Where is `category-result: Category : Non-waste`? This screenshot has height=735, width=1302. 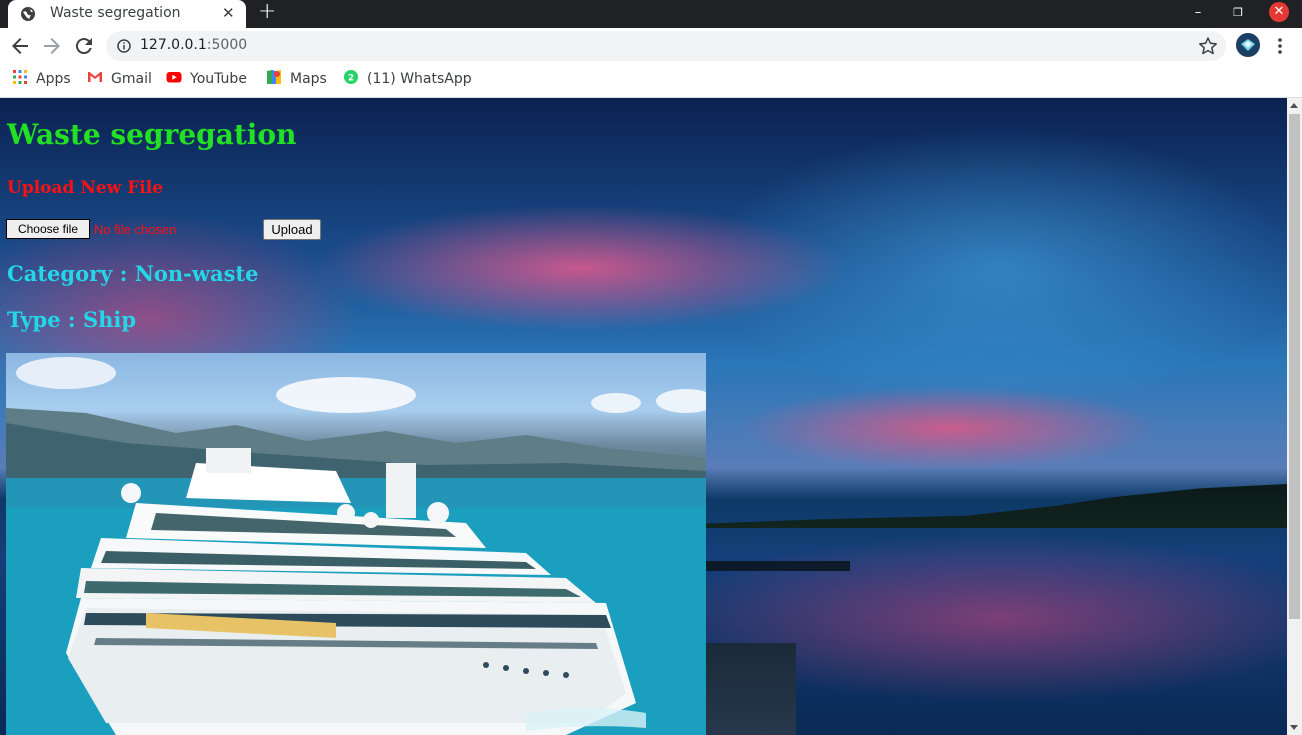 category-result: Category : Non-waste is located at coordinates (133, 273).